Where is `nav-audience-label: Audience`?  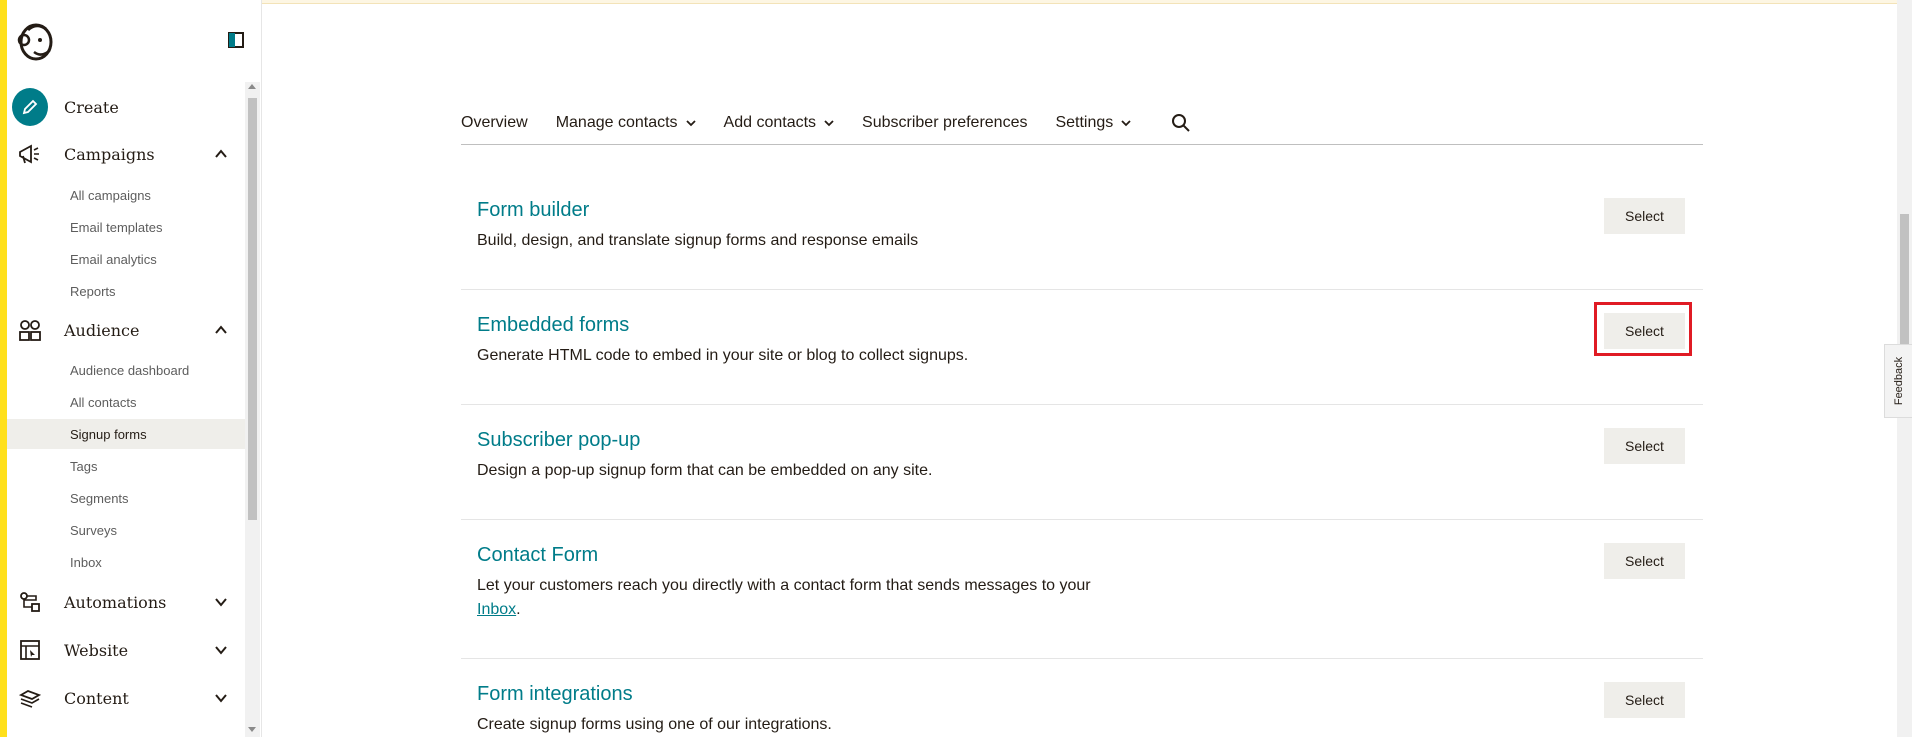
nav-audience-label: Audience is located at coordinates (102, 330).